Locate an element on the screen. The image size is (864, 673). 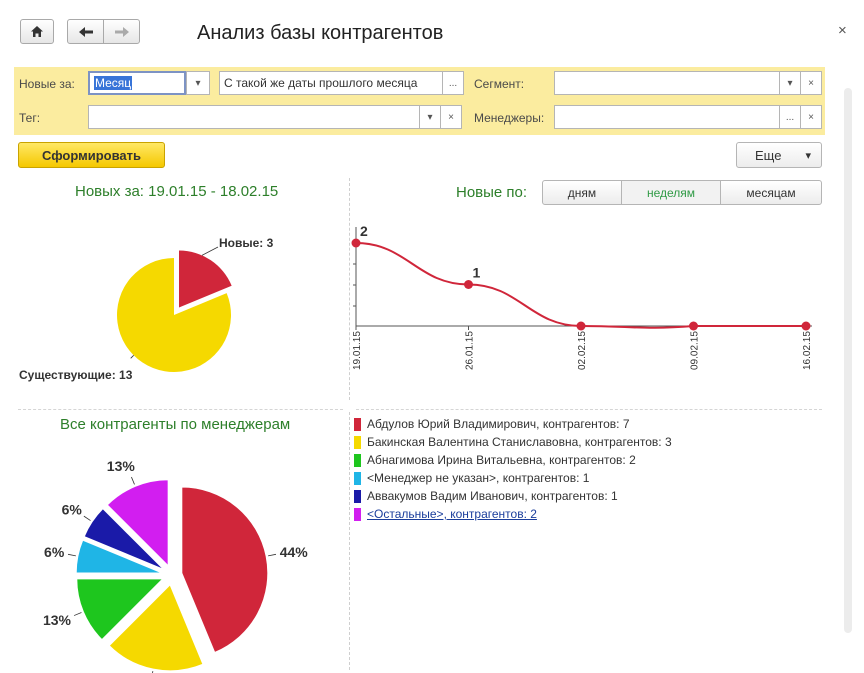
compare-value: С такой же даты прошлого месяца is located at coordinates (321, 83).